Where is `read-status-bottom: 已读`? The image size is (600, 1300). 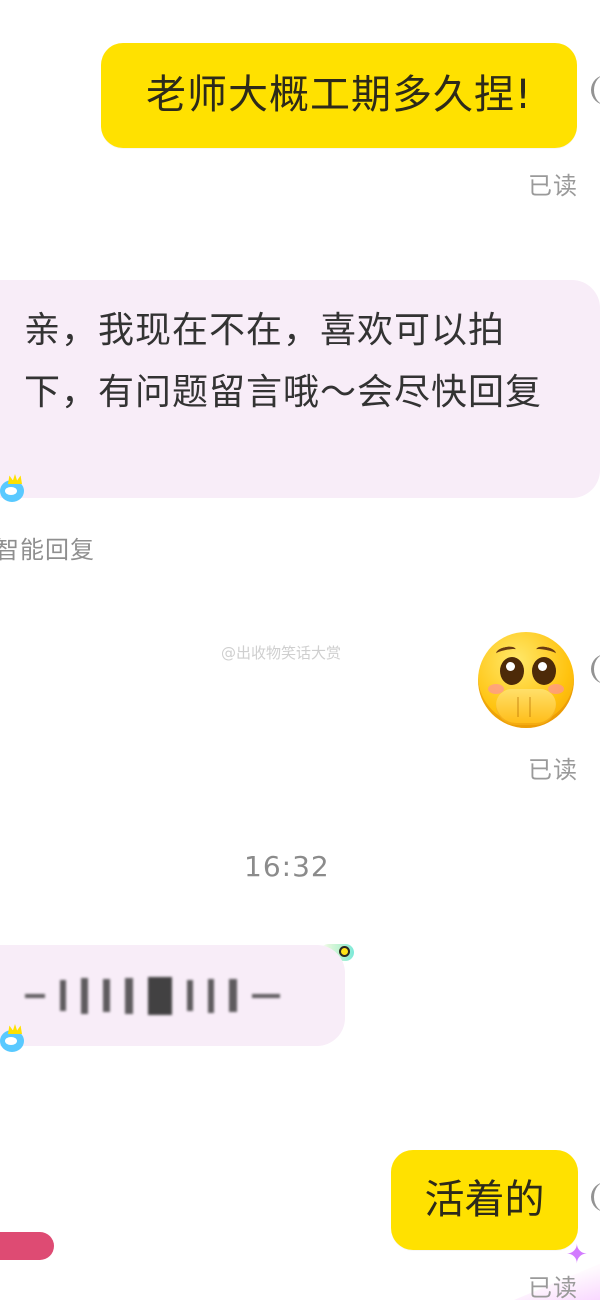
read-status-bottom: 已读 is located at coordinates (553, 1287).